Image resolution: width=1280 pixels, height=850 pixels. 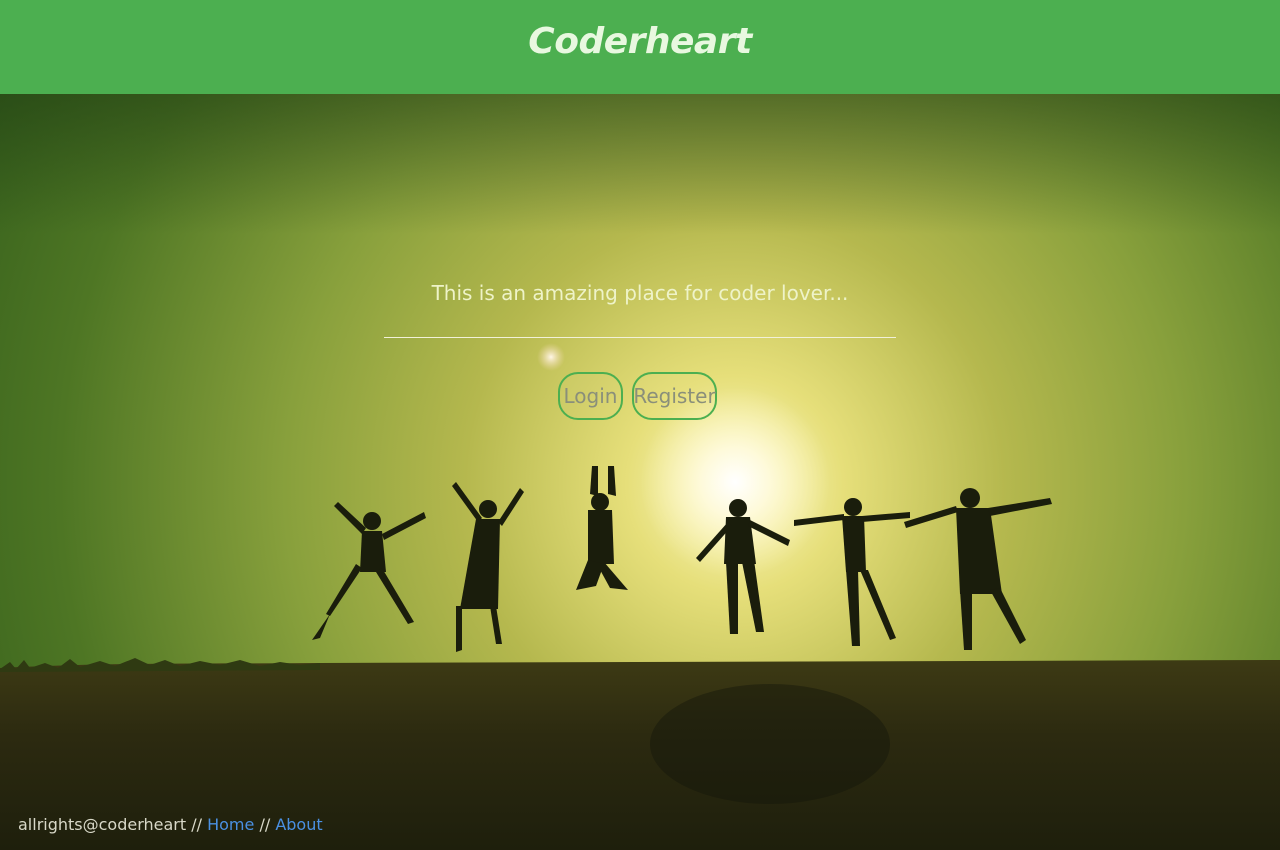 I want to click on footer: allrights@coderheart // Home // About, so click(x=170, y=824).